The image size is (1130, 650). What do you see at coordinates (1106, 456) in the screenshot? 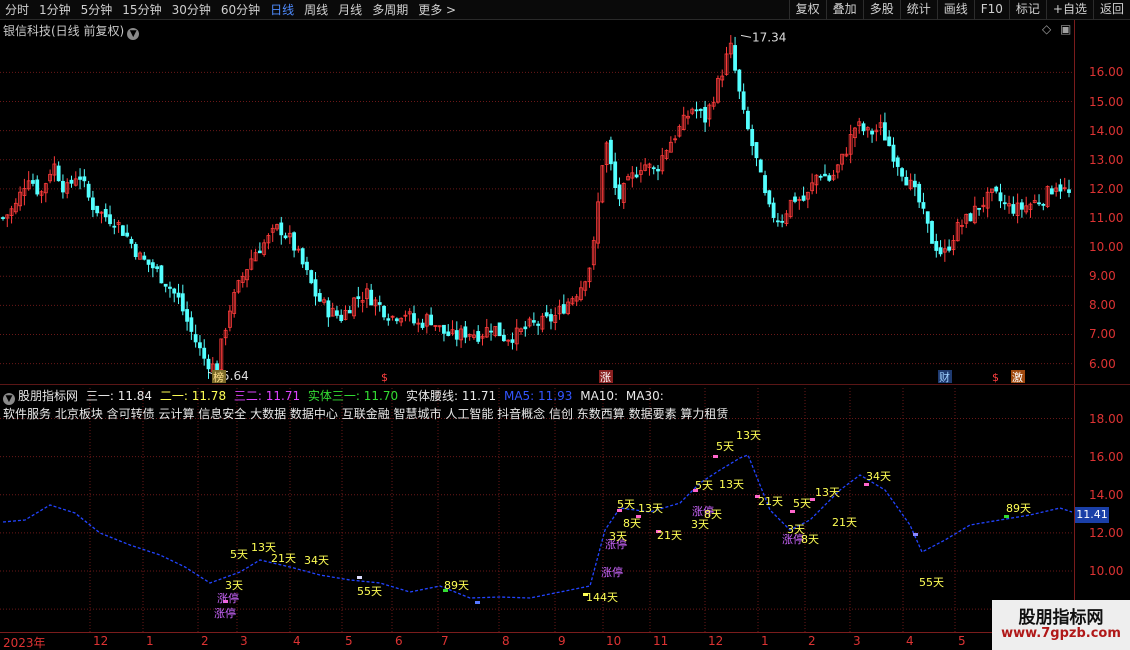
I see `indicator-y-tick: 16.00` at bounding box center [1106, 456].